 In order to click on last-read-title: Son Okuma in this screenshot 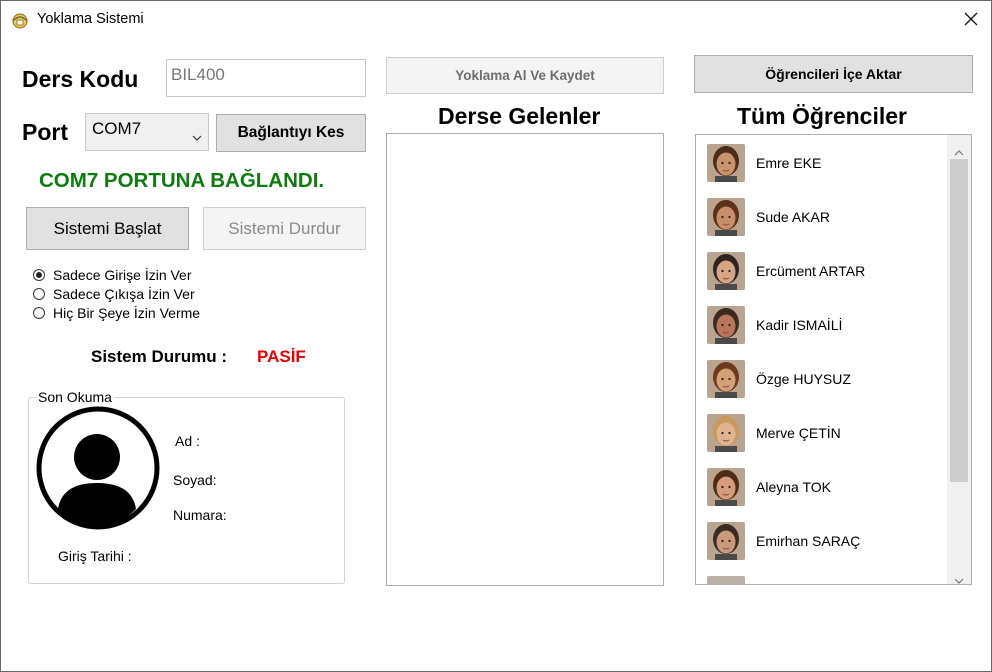, I will do `click(75, 397)`.